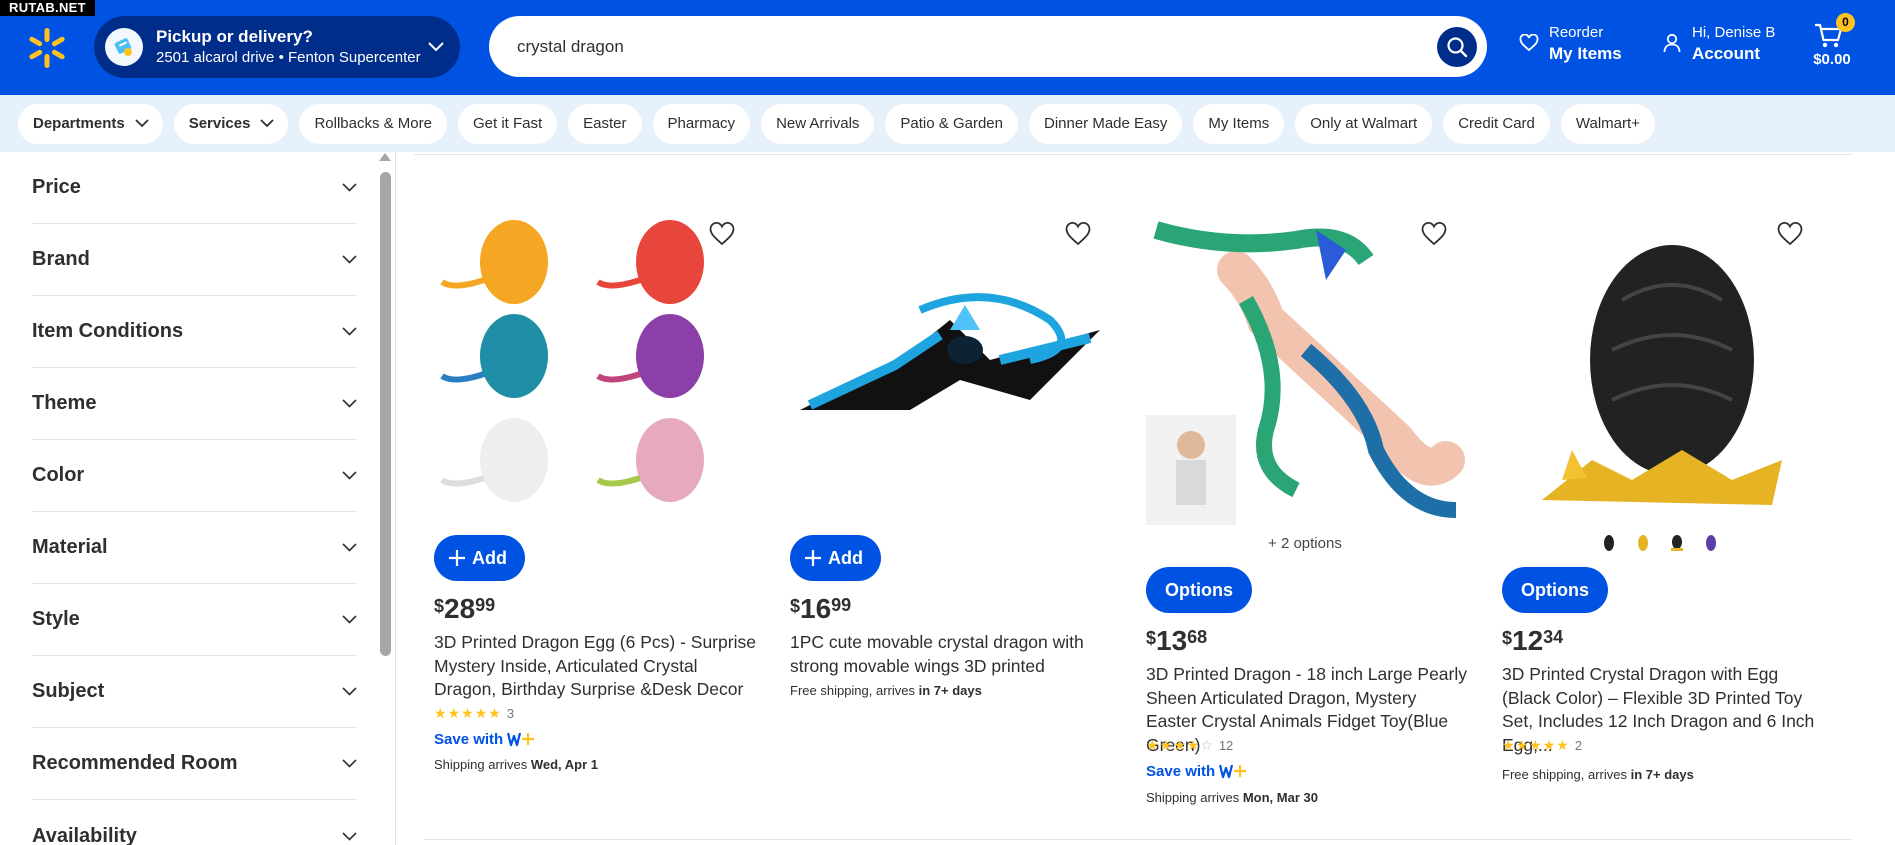 The height and width of the screenshot is (845, 1895). What do you see at coordinates (234, 36) in the screenshot?
I see `pickup-title: Pickup or delivery?` at bounding box center [234, 36].